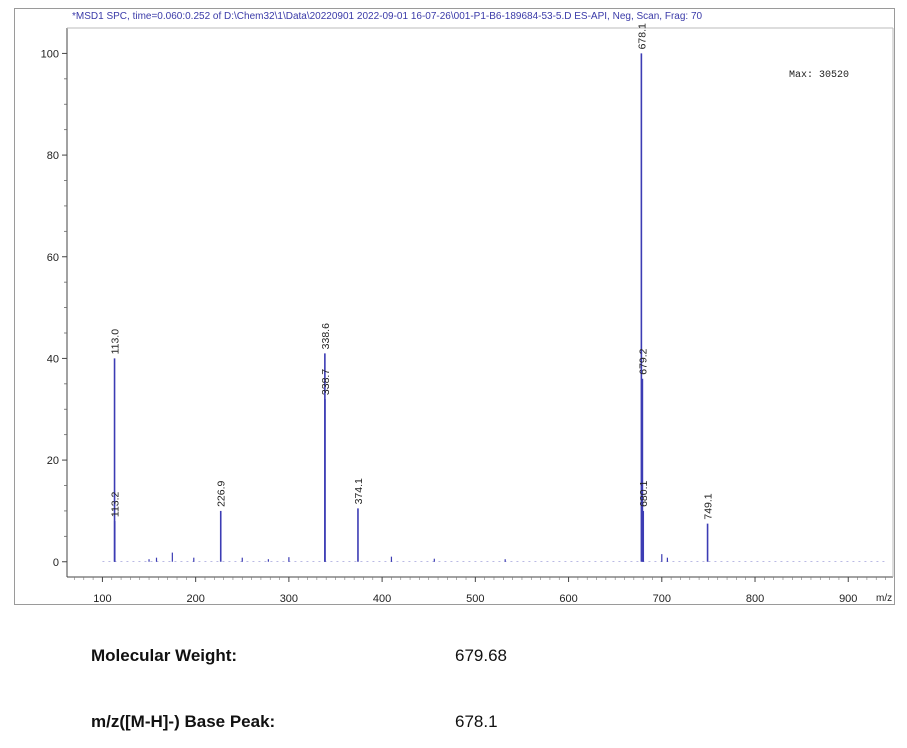  What do you see at coordinates (164, 655) in the screenshot?
I see `molecular-weight-label: Molecular Weight:` at bounding box center [164, 655].